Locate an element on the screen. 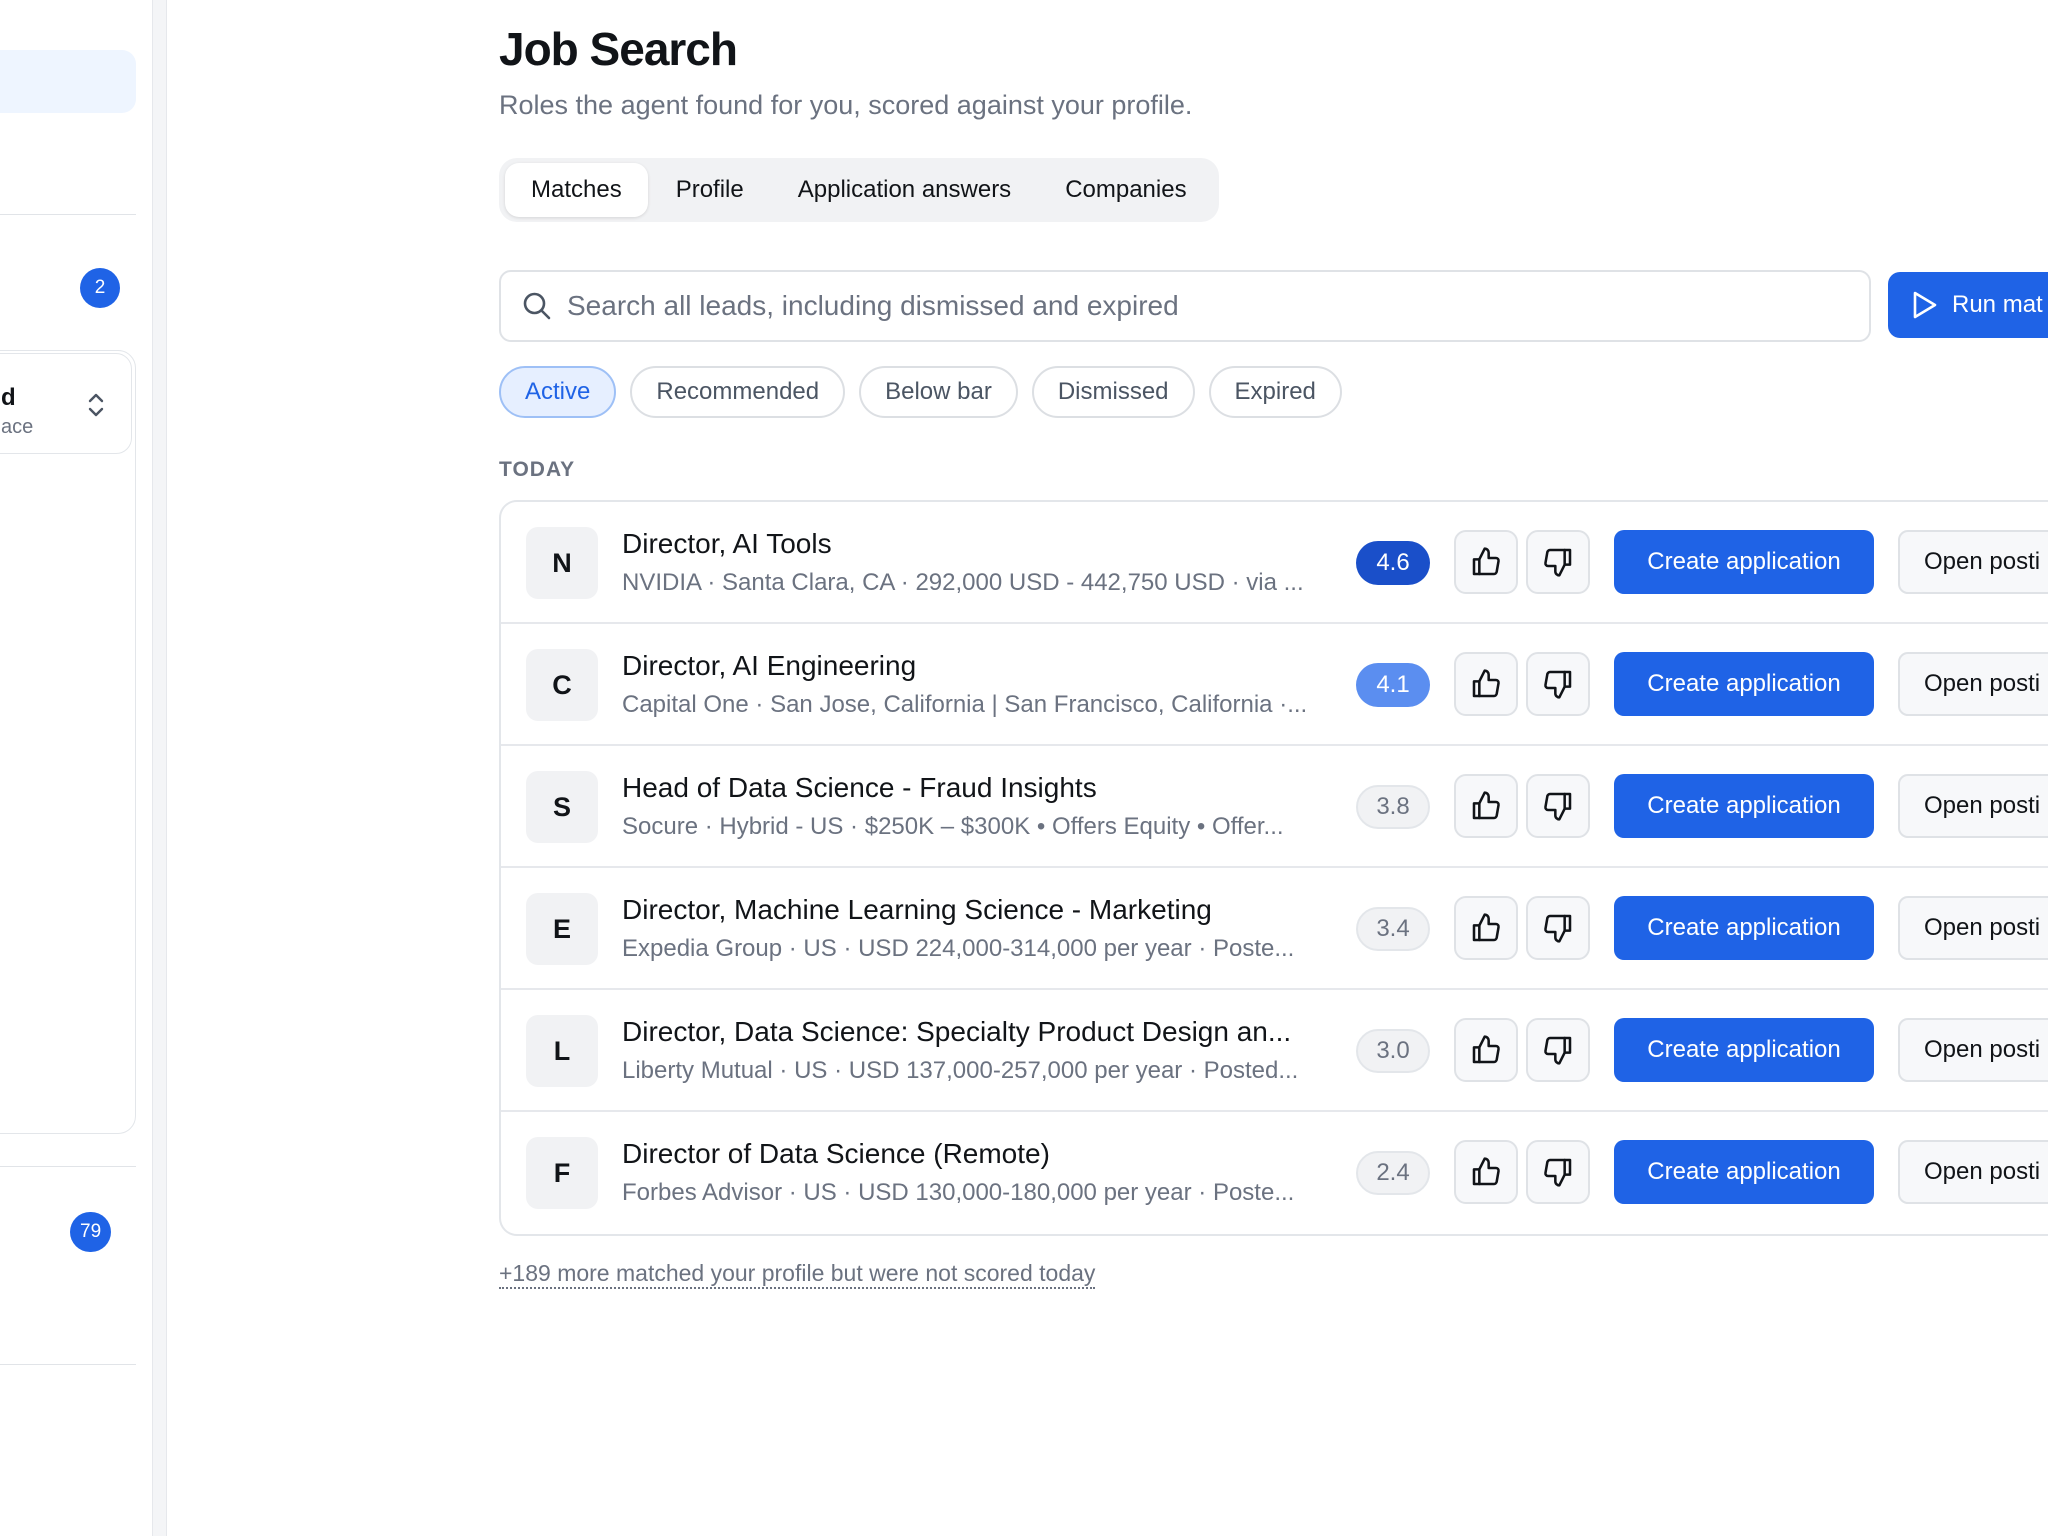 Image resolution: width=2048 pixels, height=1536 pixels. filter-chip-expired: Expired is located at coordinates (1275, 392).